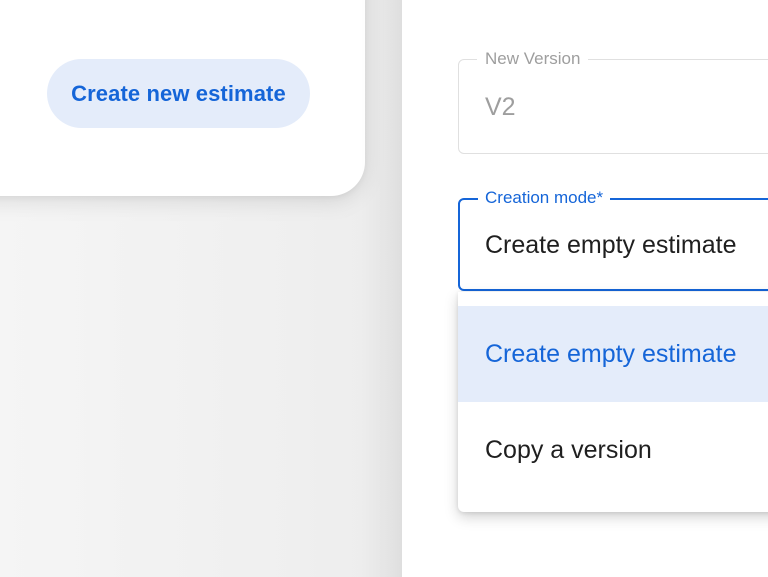 The image size is (768, 577). What do you see at coordinates (613, 450) in the screenshot?
I see `menu-option-copy-a-version: Copy a version` at bounding box center [613, 450].